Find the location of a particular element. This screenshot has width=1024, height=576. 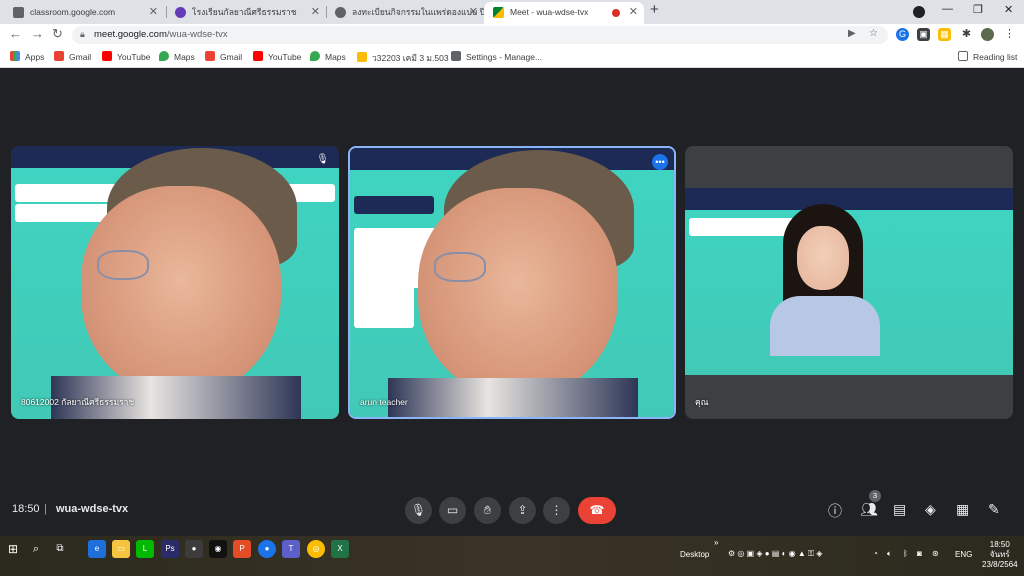

clock-time: 18:50 is located at coordinates (999, 544).